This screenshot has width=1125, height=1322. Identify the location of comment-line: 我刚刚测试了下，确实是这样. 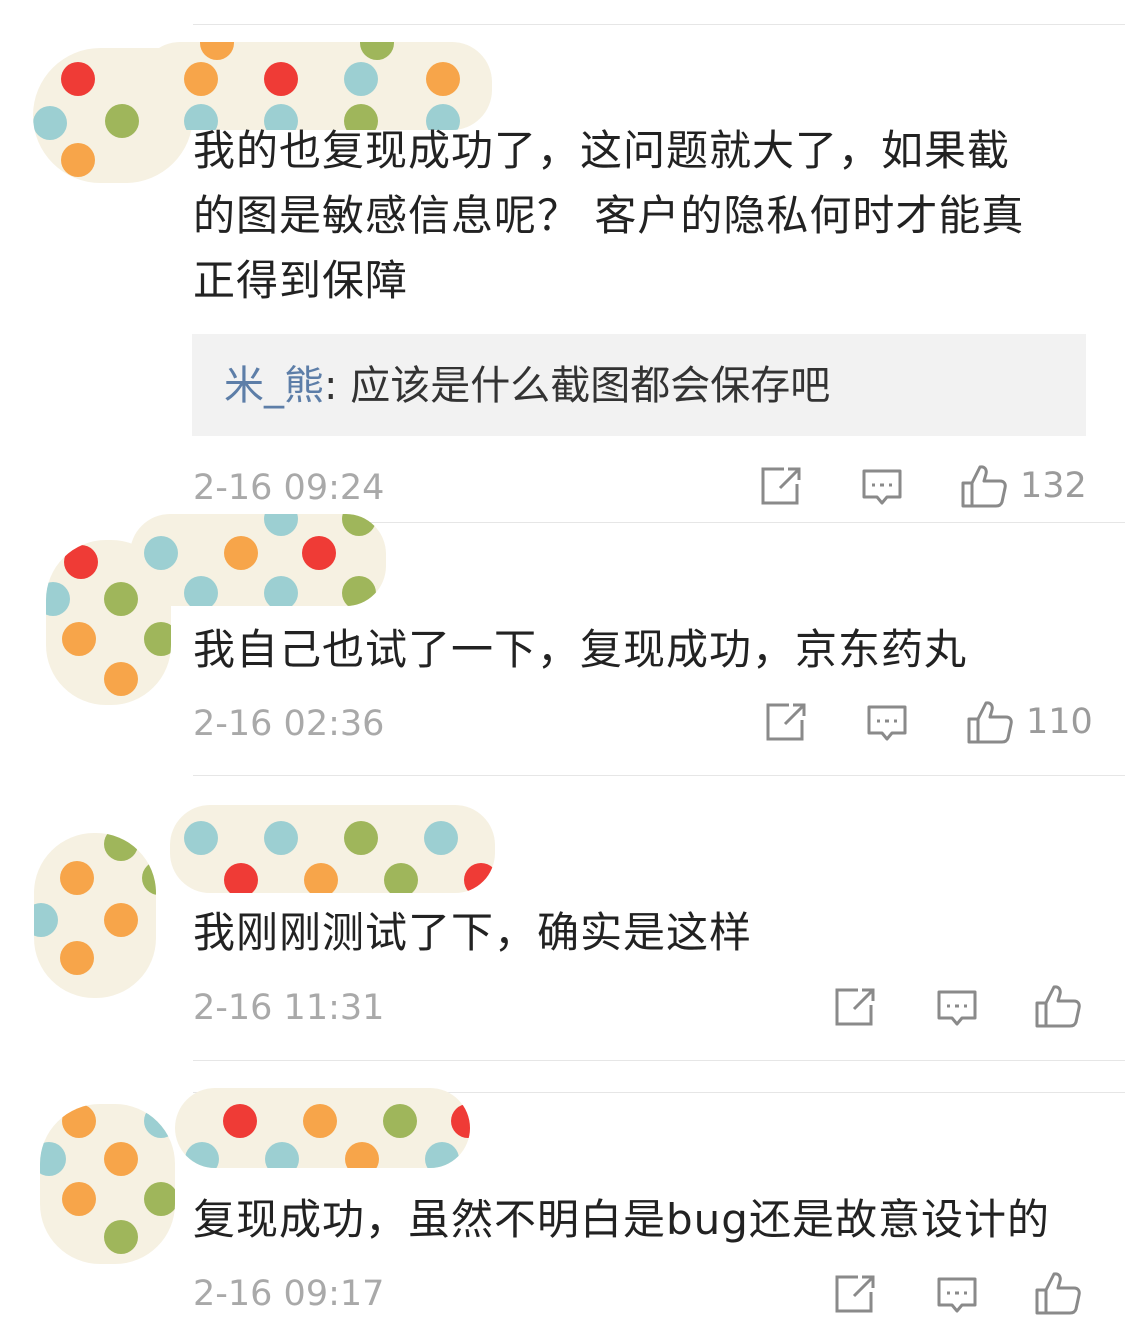
(473, 932).